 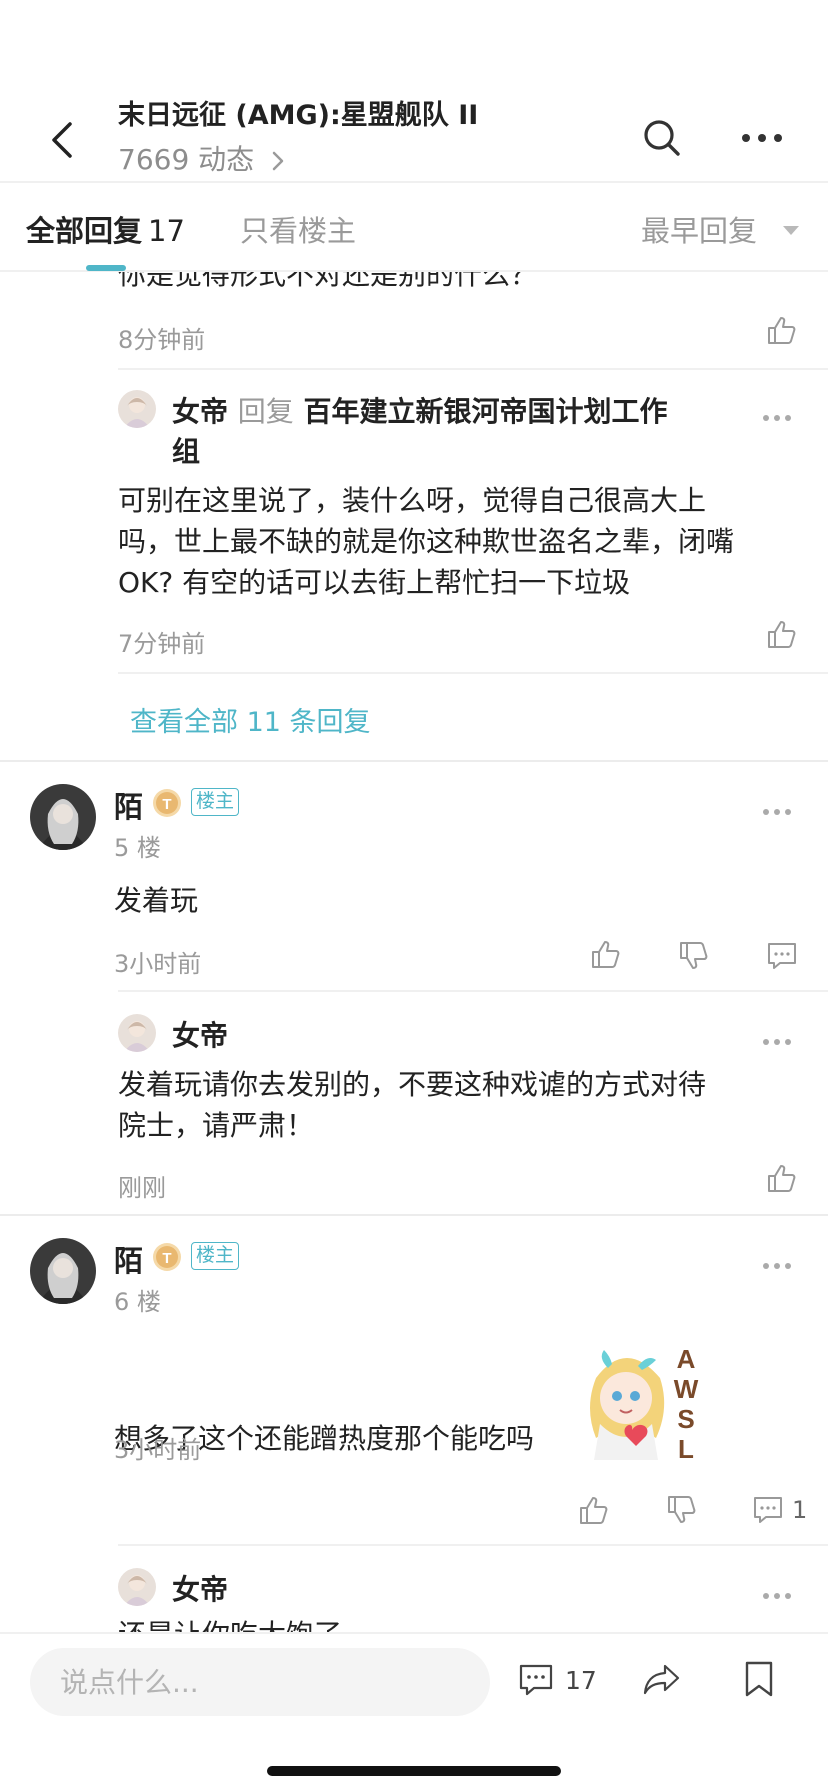 I want to click on svg-text: L, so click(x=686, y=1449).